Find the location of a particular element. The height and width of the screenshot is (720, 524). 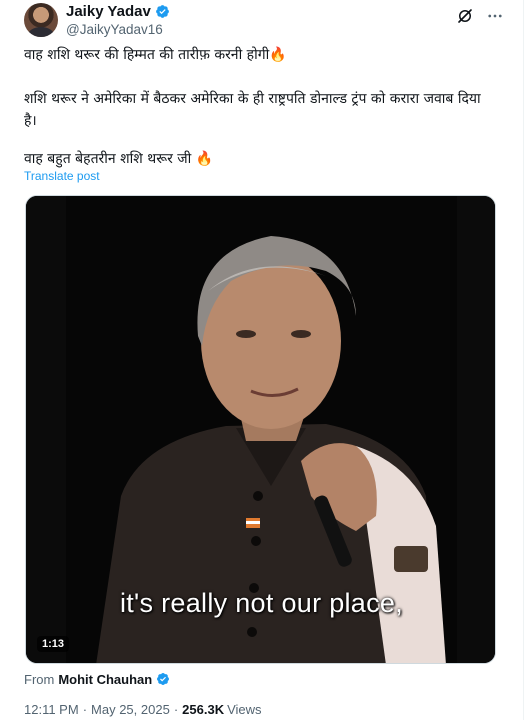

avatar-shoulders is located at coordinates (41, 32).